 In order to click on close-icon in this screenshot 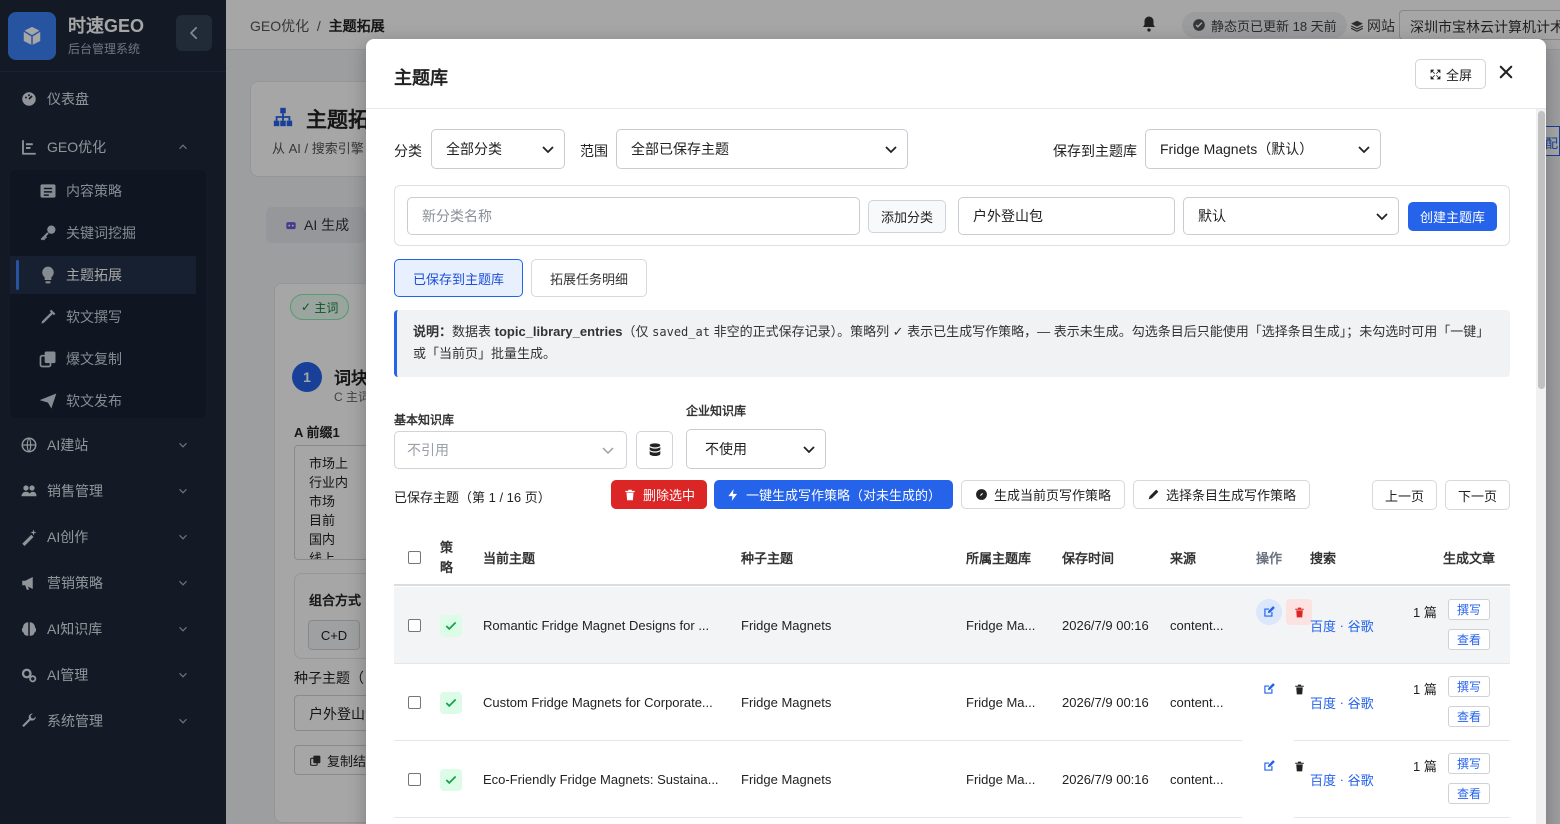, I will do `click(1506, 72)`.